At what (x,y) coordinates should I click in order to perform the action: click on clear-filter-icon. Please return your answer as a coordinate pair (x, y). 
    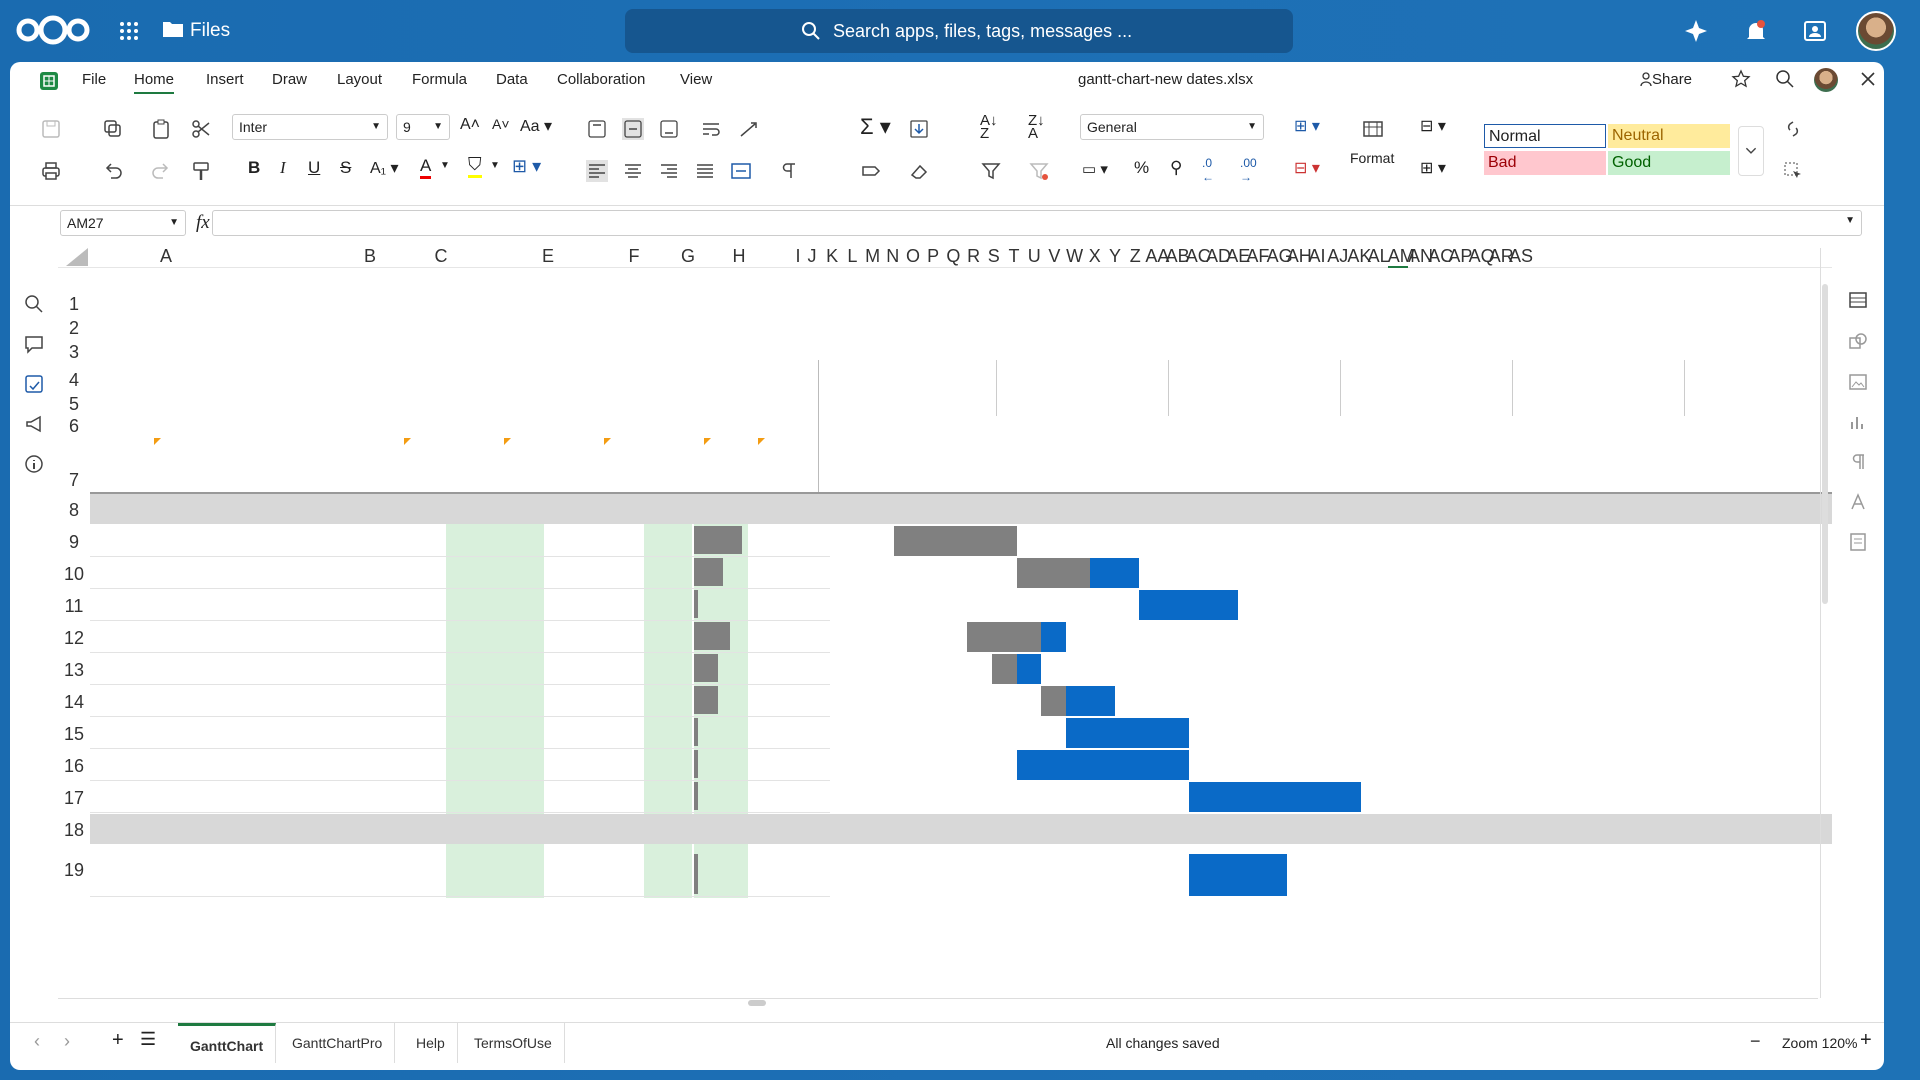
    Looking at the image, I should click on (1039, 171).